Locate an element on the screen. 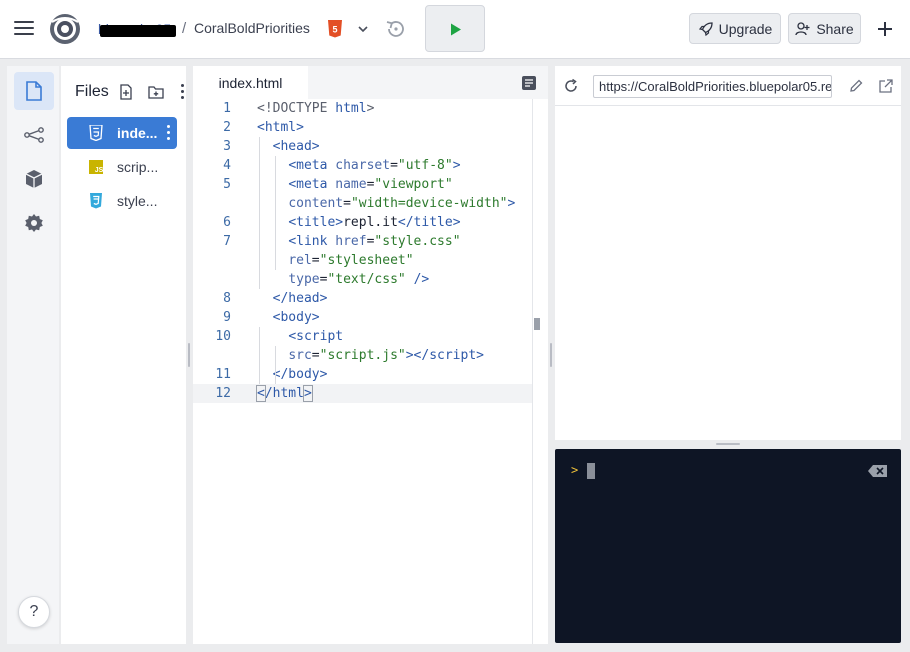 The width and height of the screenshot is (910, 652). run-button is located at coordinates (455, 28).